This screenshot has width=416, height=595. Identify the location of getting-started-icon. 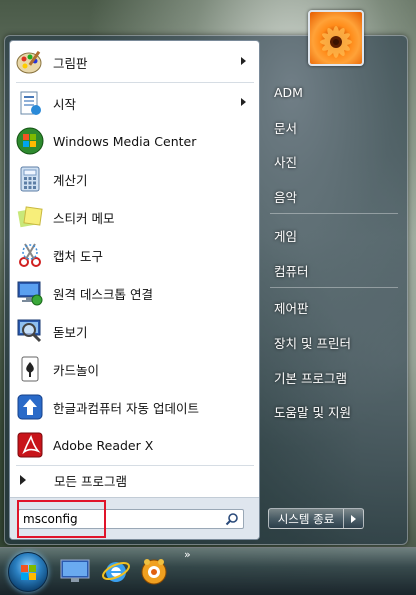
(30, 103).